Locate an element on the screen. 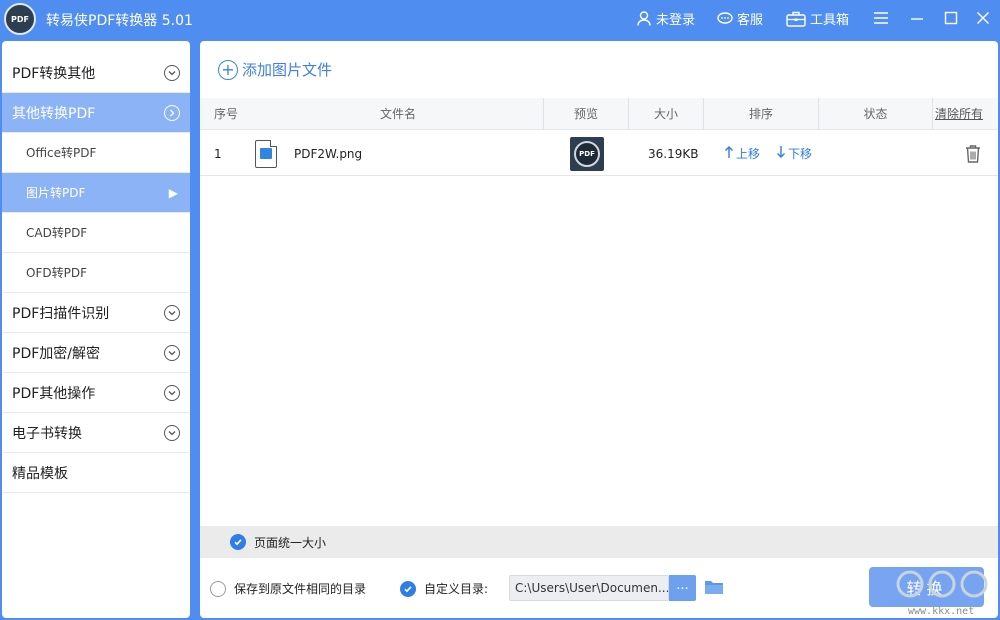 This screenshot has width=1000, height=620. table-row: 1 PDF2W.png PDF 36.19KB 上移 下移 is located at coordinates (599, 153).